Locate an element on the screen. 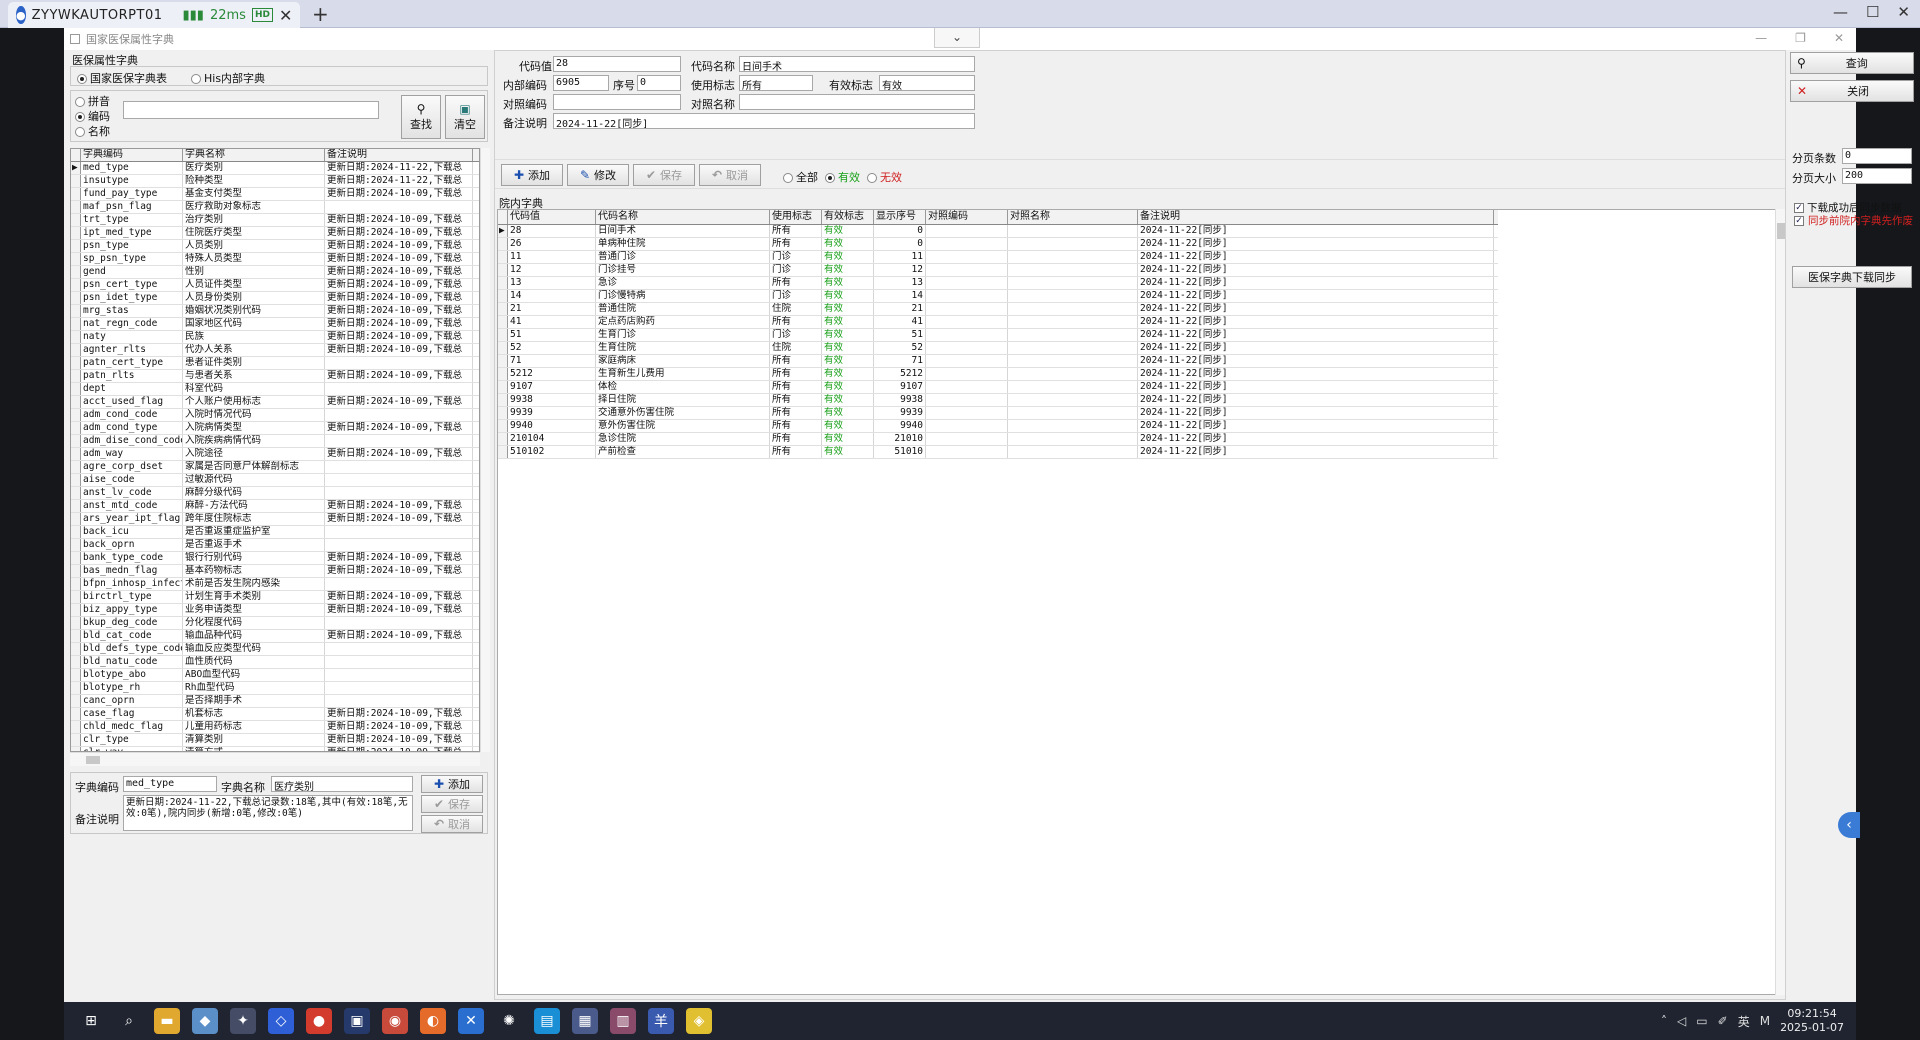 The image size is (1920, 1040). table-row: 210104 急诊住院 所有 有效 21010 2024-11-22[同步] is located at coordinates (998, 439).